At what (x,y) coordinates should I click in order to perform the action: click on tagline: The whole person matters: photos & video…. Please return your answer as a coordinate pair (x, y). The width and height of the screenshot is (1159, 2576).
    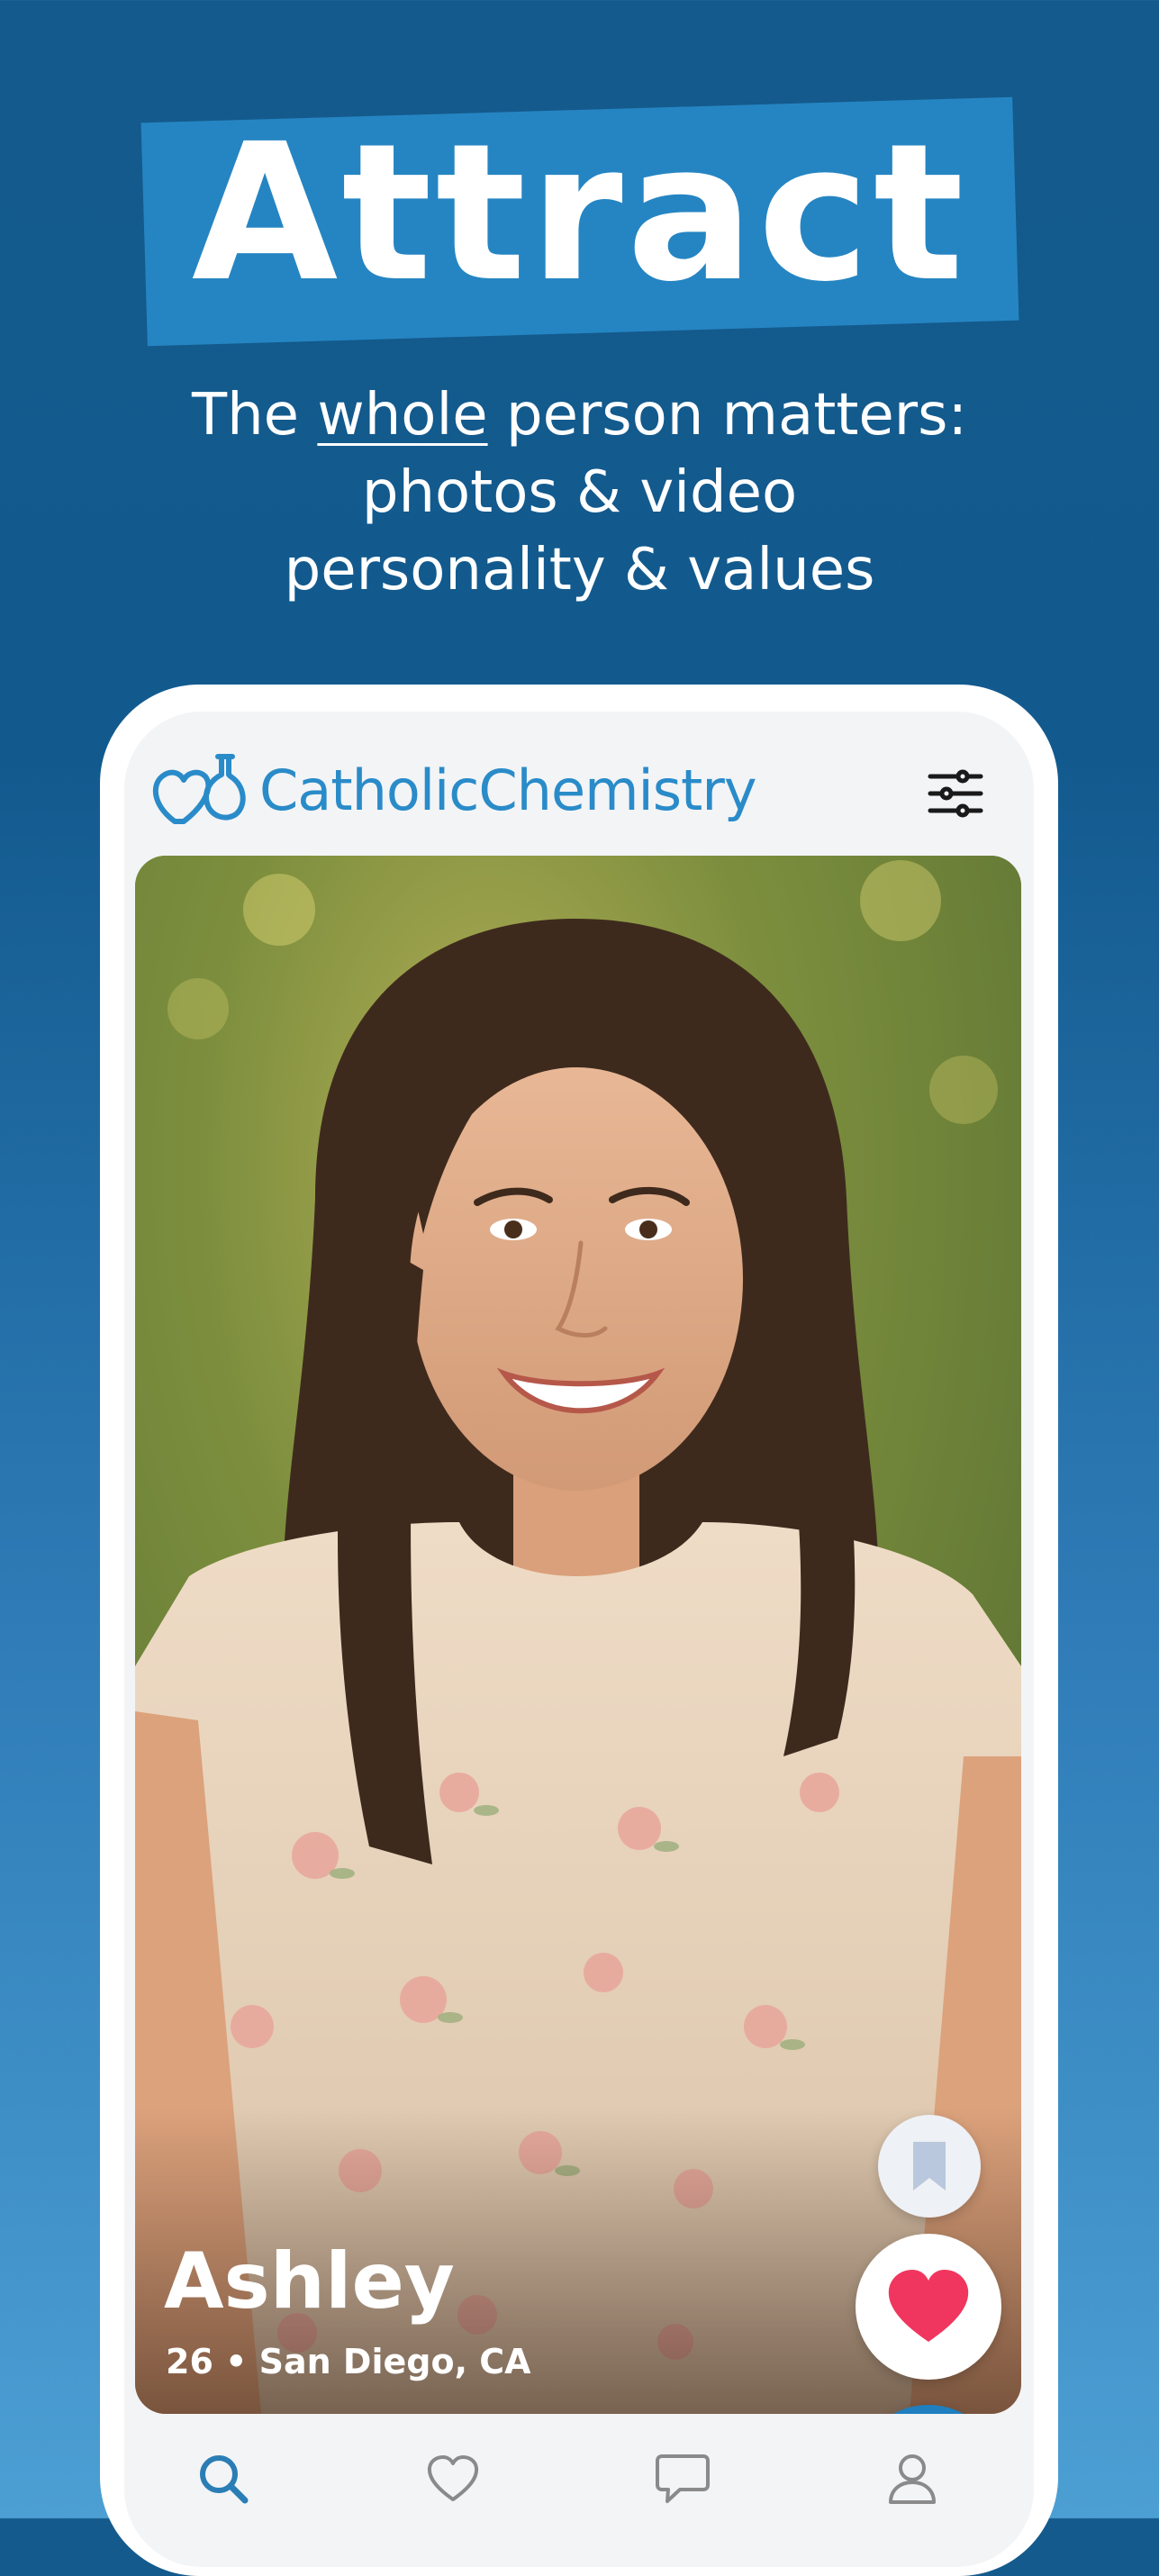
    Looking at the image, I should click on (579, 493).